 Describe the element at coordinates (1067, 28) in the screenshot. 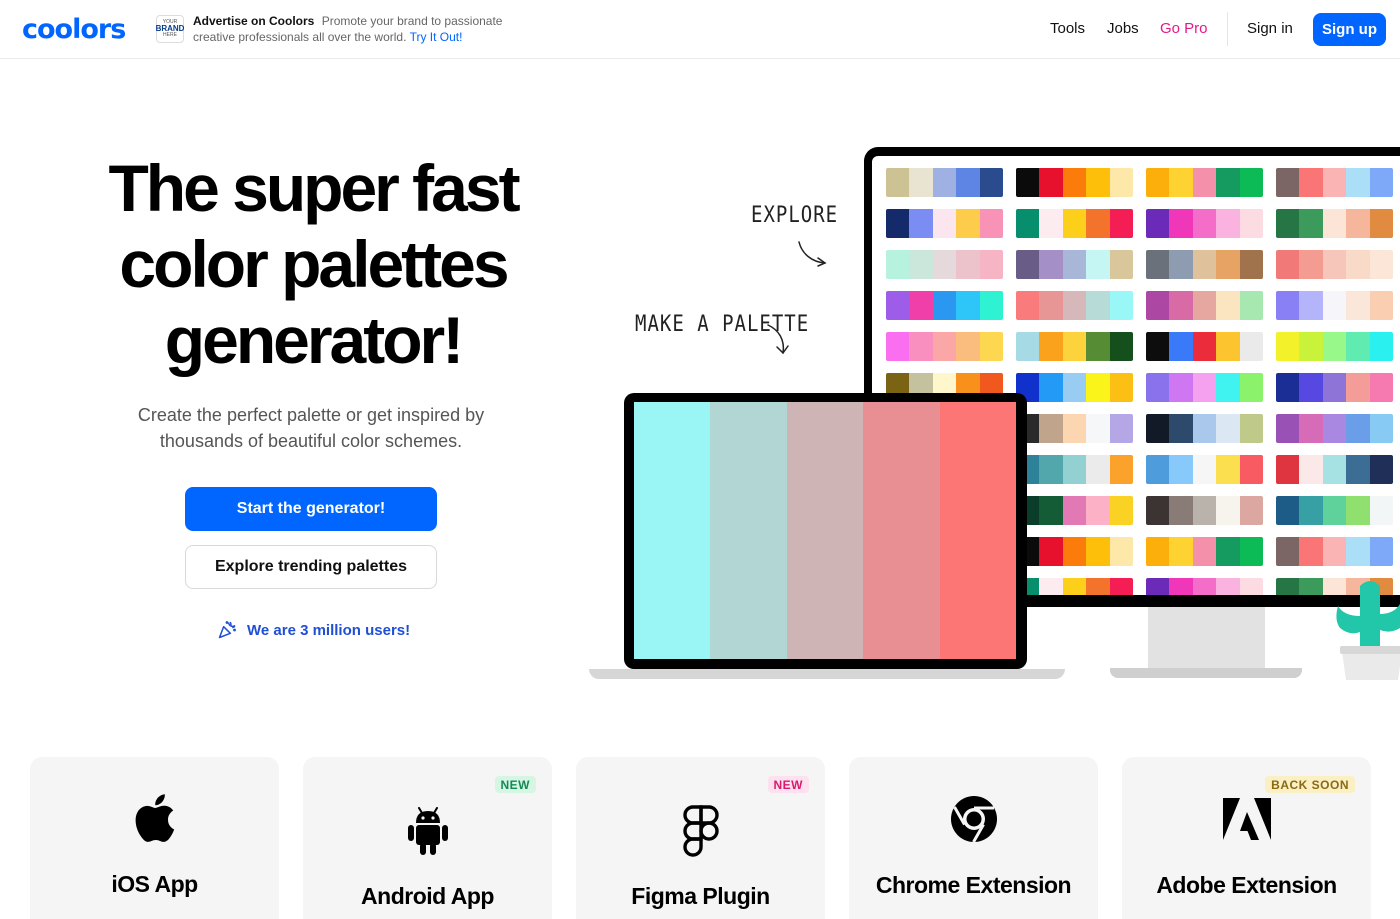

I see `nav-tools: Tools` at that location.